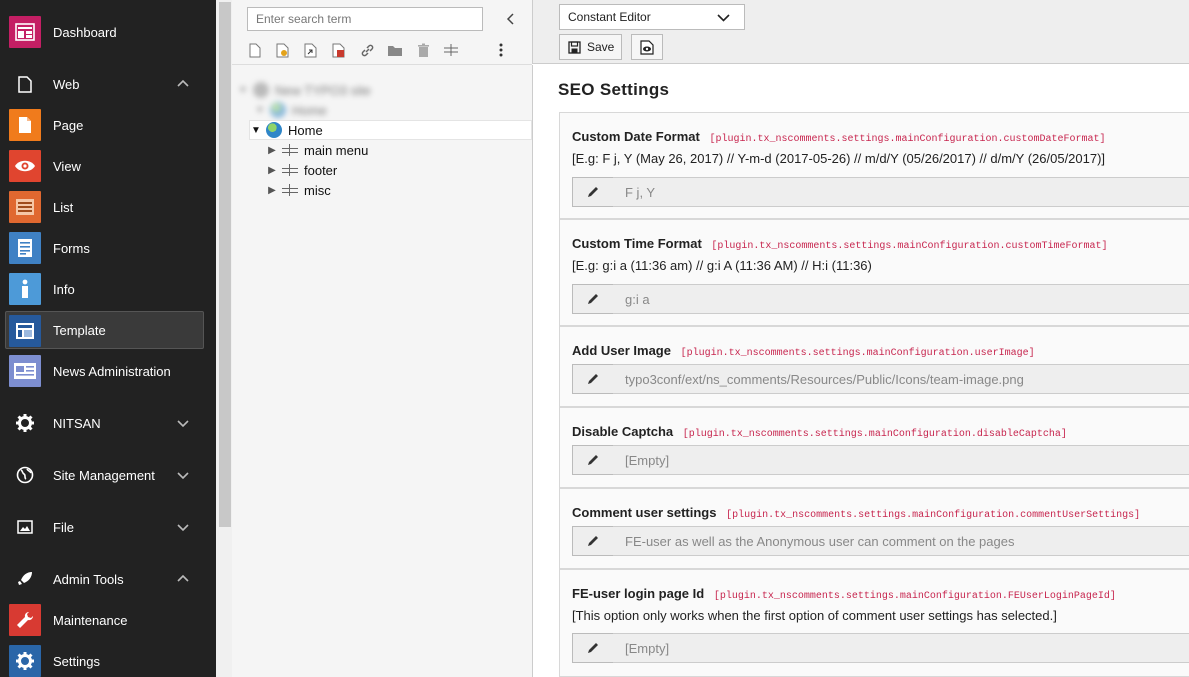 The width and height of the screenshot is (1189, 677). Describe the element at coordinates (652, 17) in the screenshot. I see `function-select: Constant Editor` at that location.